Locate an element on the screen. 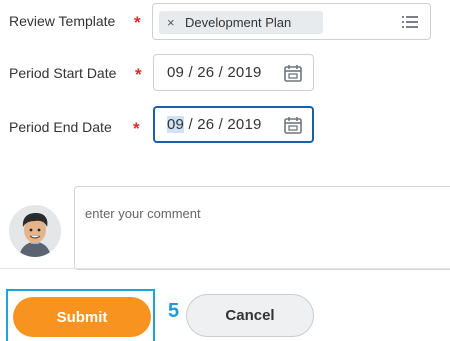 Image resolution: width=450 pixels, height=341 pixels. period-end-input: 09 / 26 / 2019 is located at coordinates (233, 124).